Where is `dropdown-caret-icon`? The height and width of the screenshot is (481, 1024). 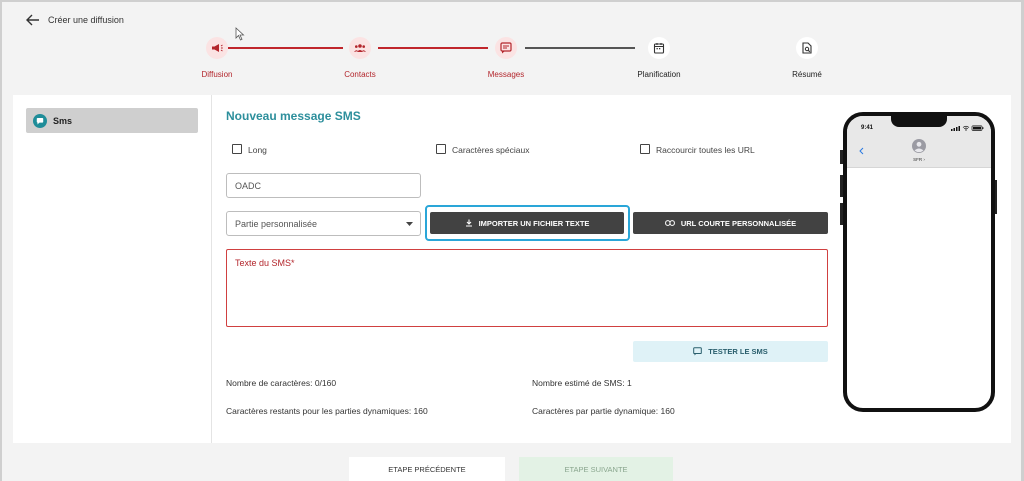 dropdown-caret-icon is located at coordinates (409, 224).